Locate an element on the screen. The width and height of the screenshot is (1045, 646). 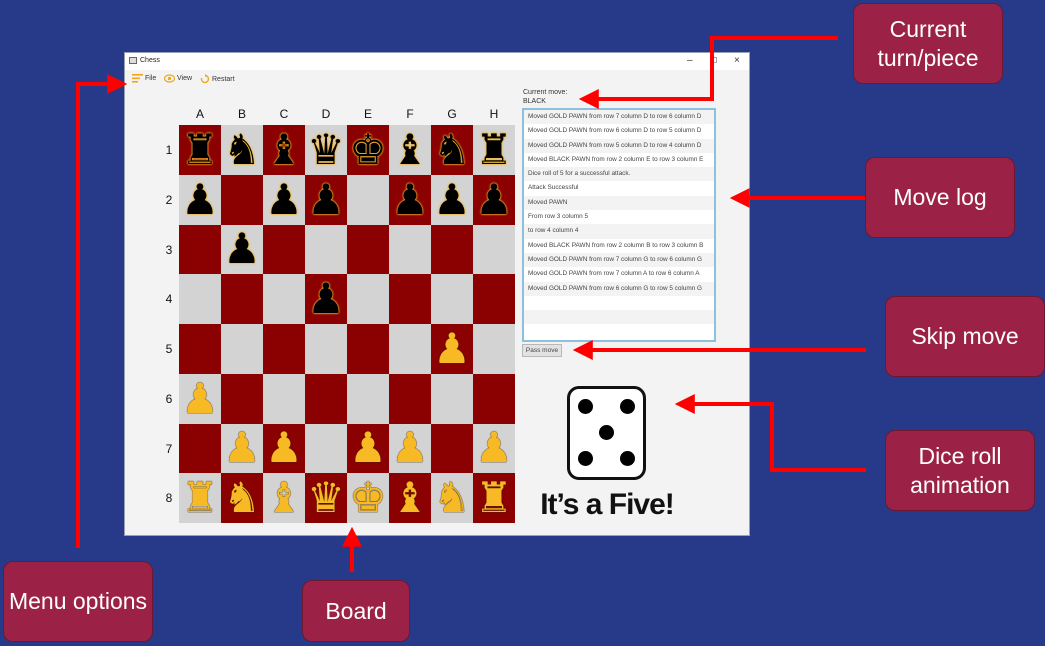
callout-board: Board is located at coordinates (356, 611).